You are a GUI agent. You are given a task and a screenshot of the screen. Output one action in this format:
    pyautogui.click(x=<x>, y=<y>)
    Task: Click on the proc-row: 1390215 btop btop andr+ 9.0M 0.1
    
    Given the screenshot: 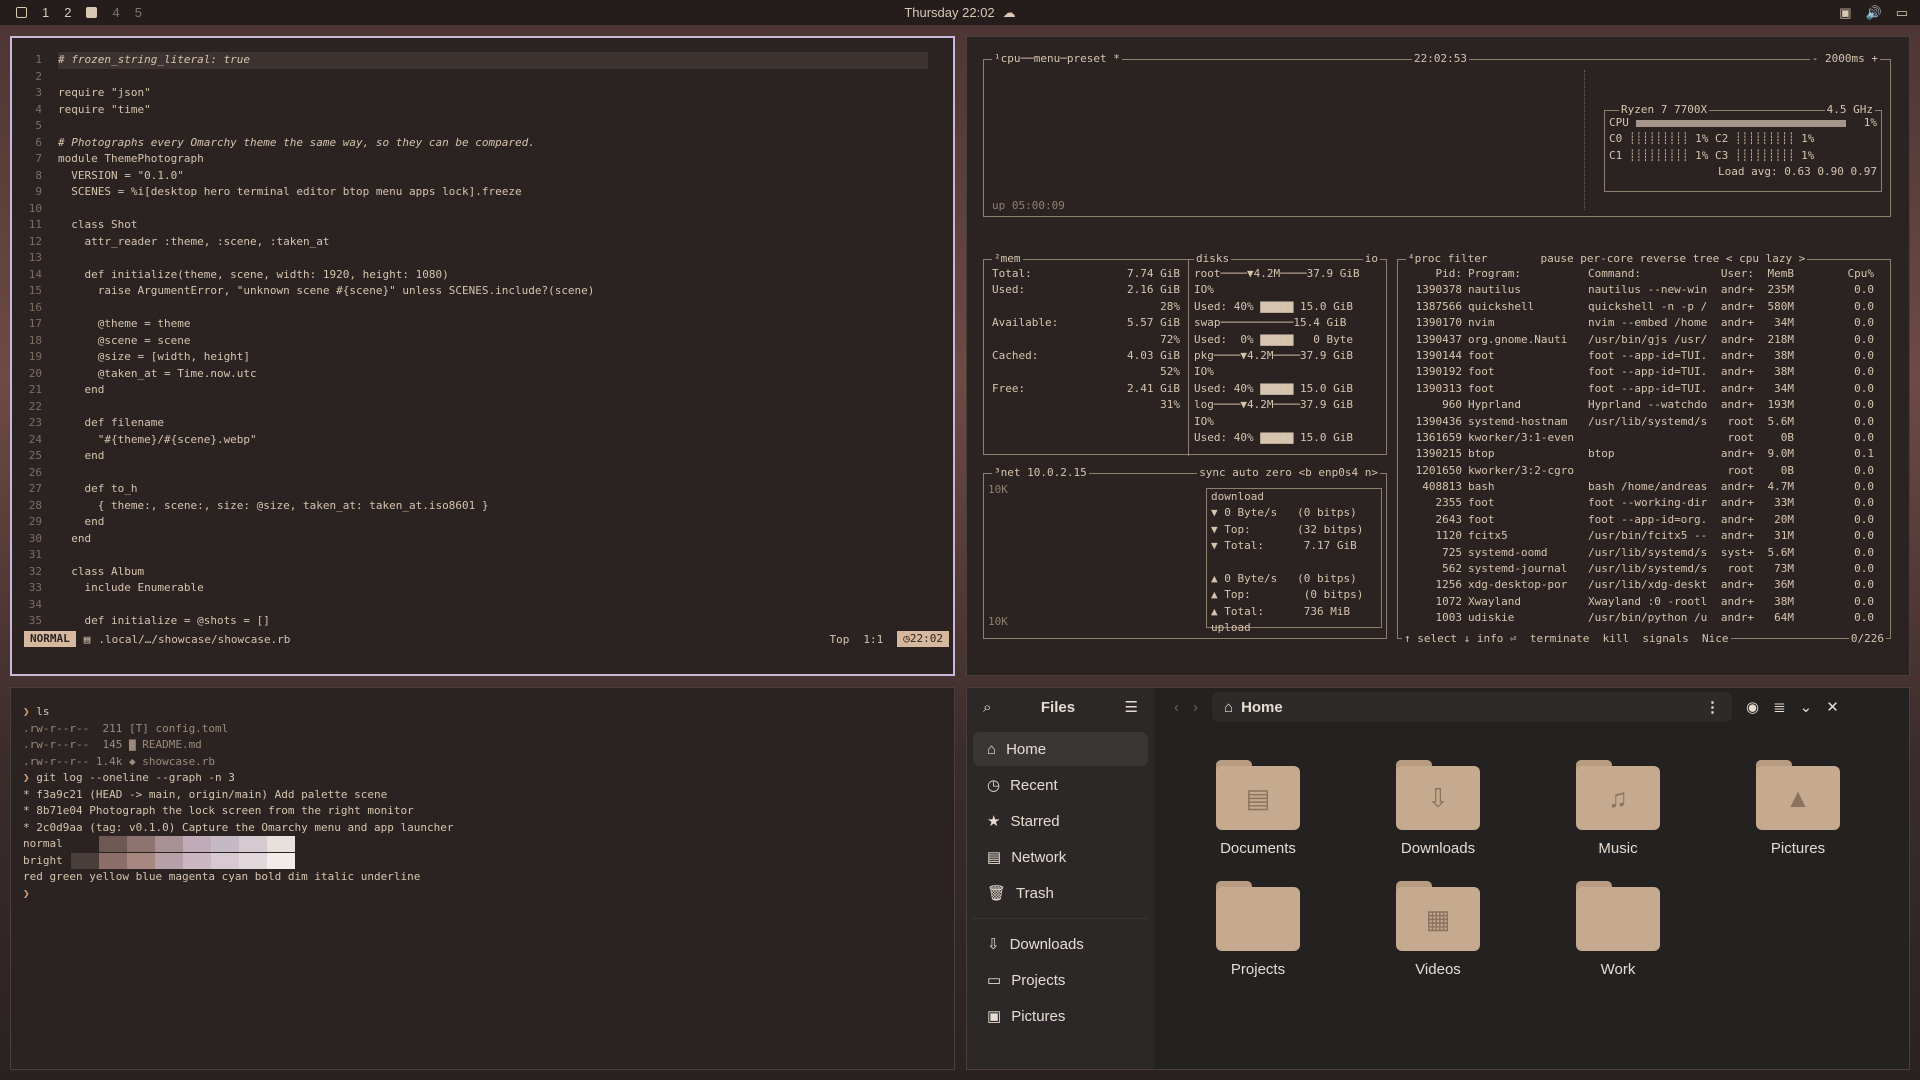 What is the action you would take?
    pyautogui.click(x=1644, y=454)
    